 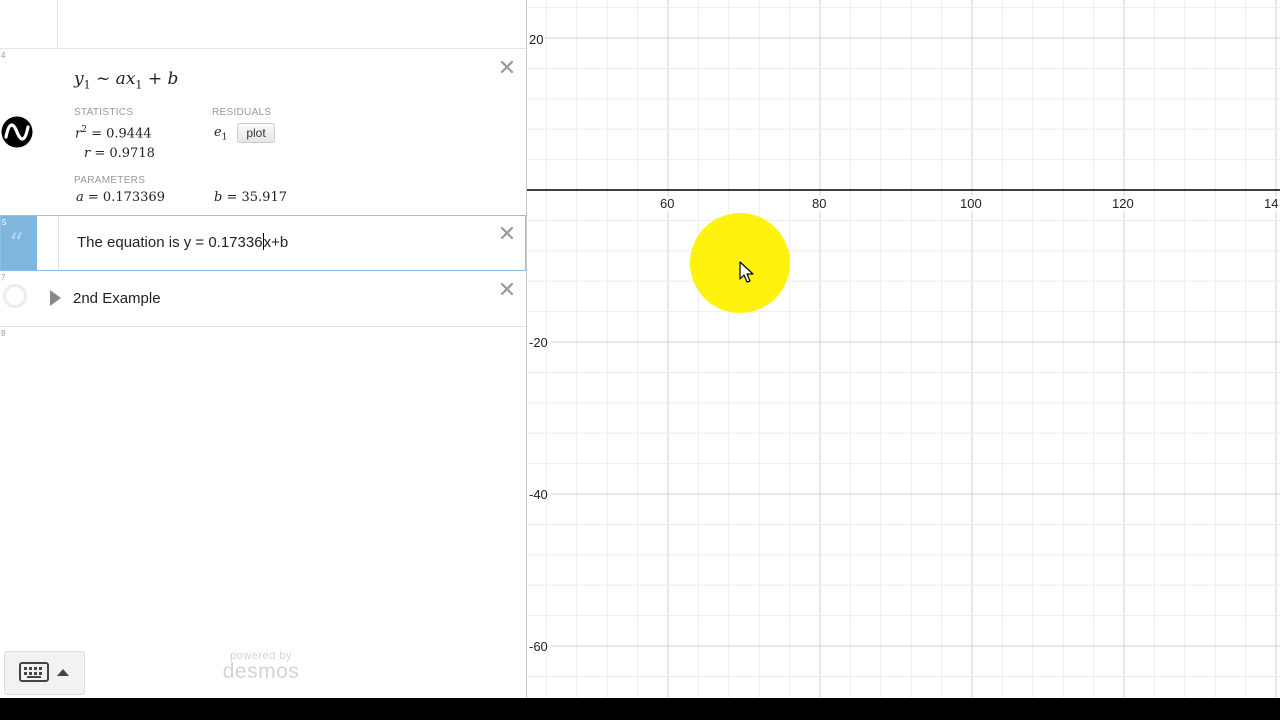 What do you see at coordinates (1271, 203) in the screenshot?
I see `x-tick-label: 14` at bounding box center [1271, 203].